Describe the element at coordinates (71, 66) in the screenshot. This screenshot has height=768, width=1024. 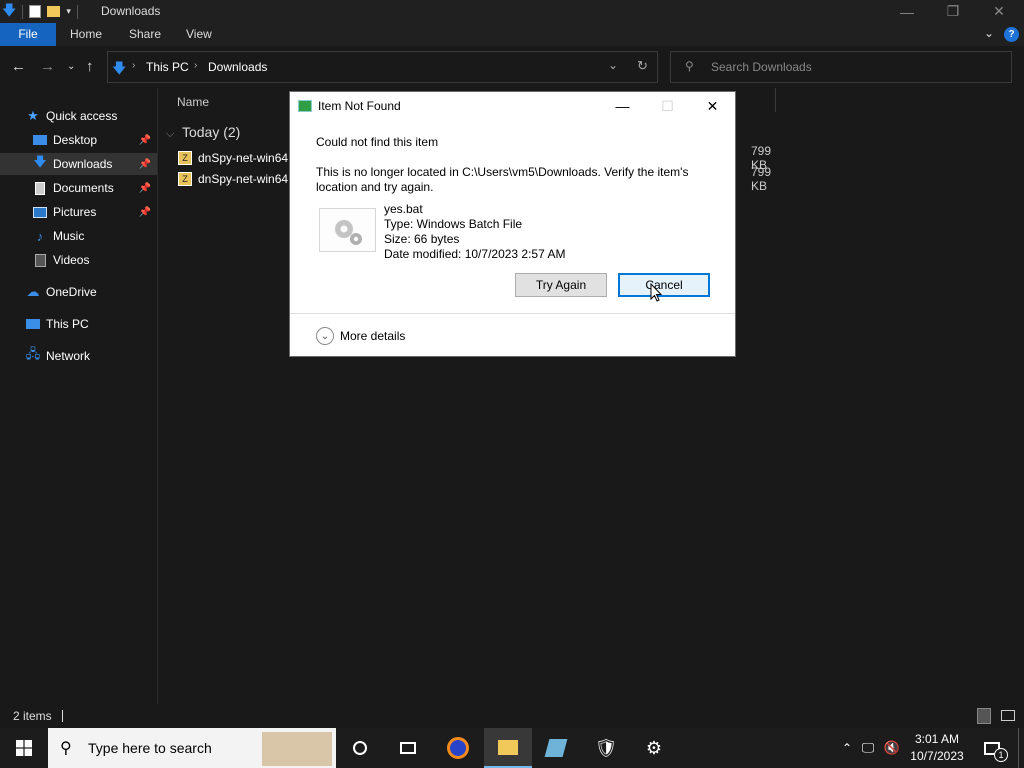
I see `recent-locations-icon: ⌄` at that location.